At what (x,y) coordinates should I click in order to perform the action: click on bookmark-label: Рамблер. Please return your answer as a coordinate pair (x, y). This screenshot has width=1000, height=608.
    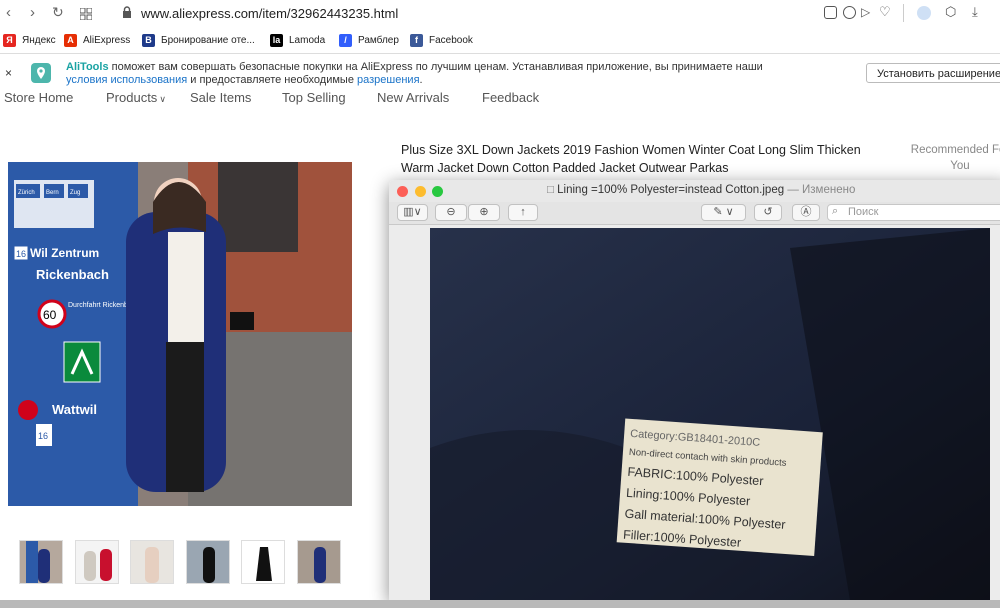
    Looking at the image, I should click on (378, 40).